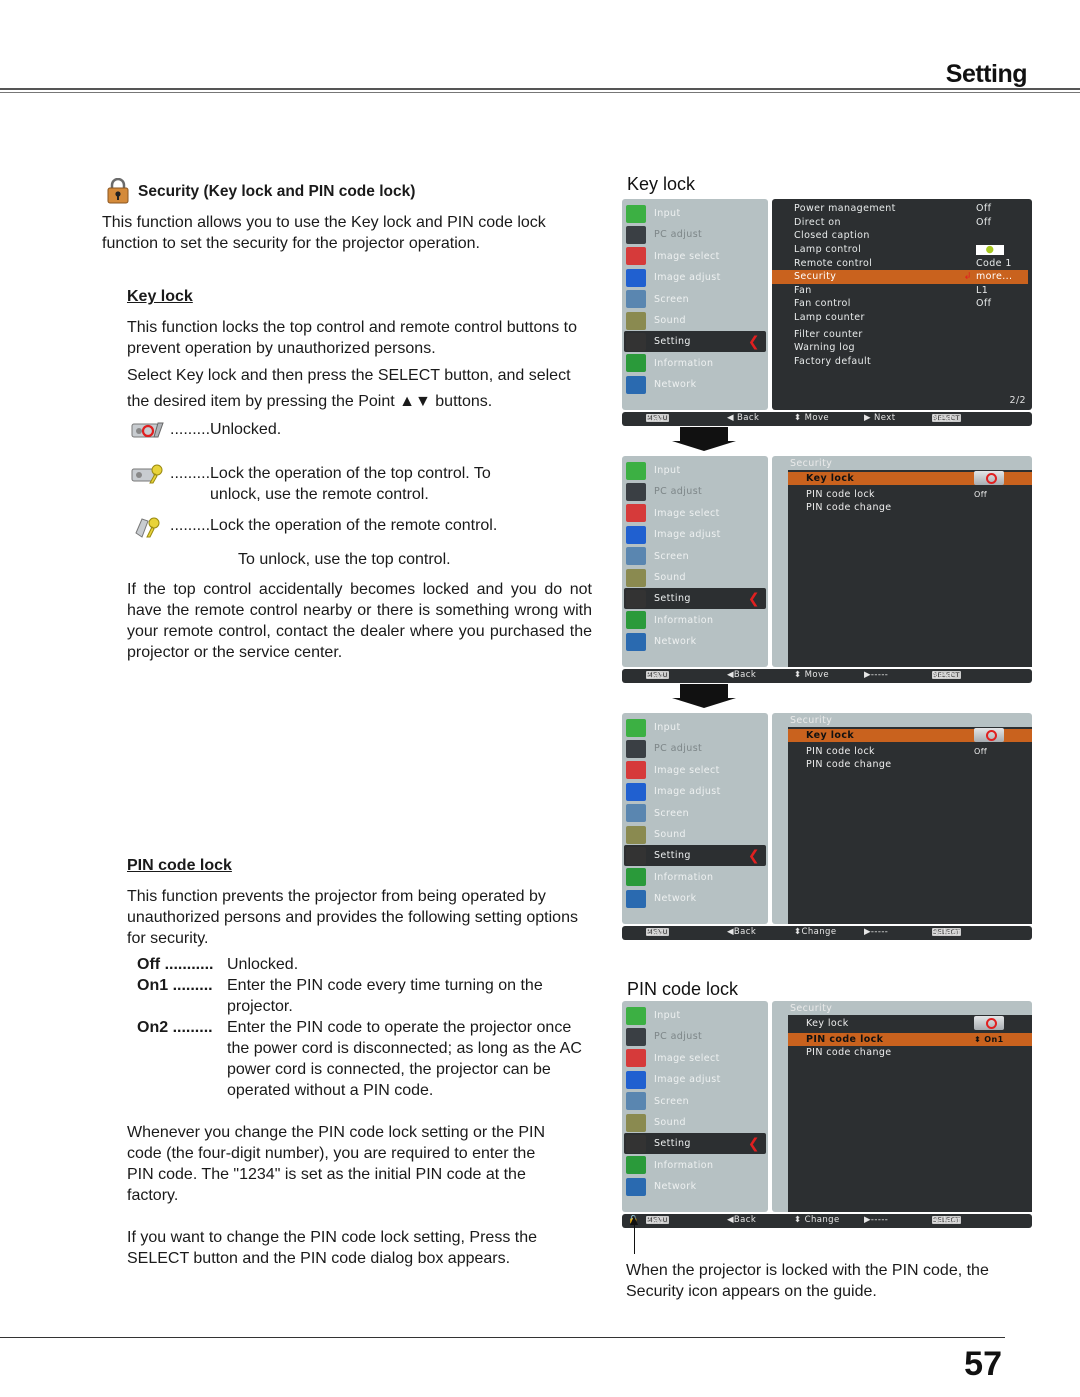 The width and height of the screenshot is (1080, 1397). Describe the element at coordinates (822, 304) in the screenshot. I see `setting-label: Fan control` at that location.